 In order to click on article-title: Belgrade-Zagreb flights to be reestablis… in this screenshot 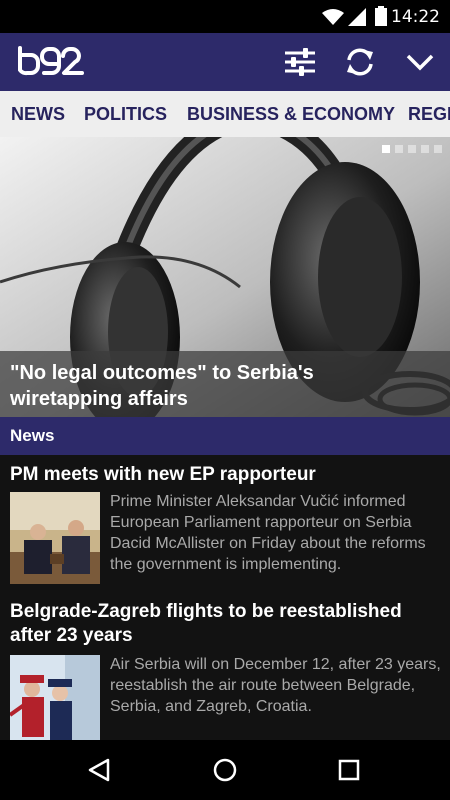, I will do `click(225, 624)`.